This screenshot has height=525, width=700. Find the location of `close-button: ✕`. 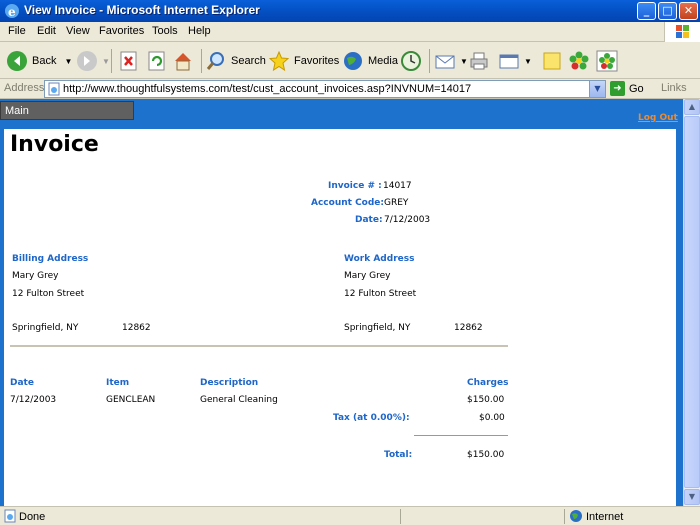

close-button: ✕ is located at coordinates (688, 11).